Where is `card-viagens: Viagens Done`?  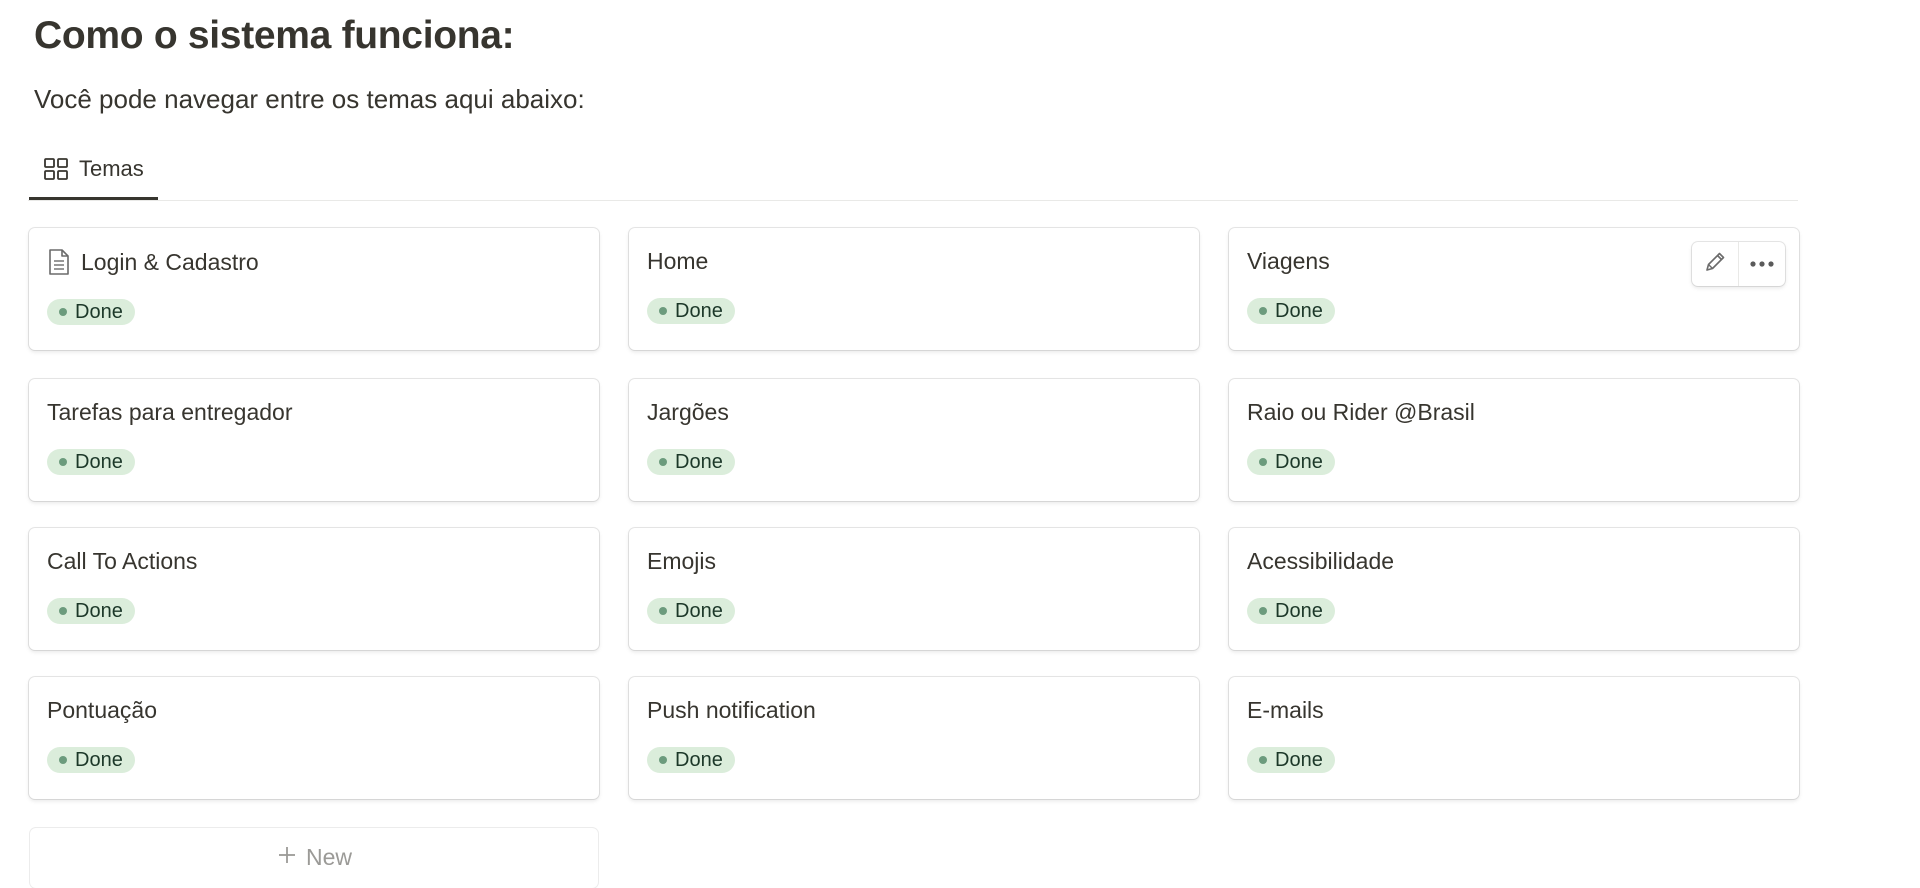 card-viagens: Viagens Done is located at coordinates (1514, 289).